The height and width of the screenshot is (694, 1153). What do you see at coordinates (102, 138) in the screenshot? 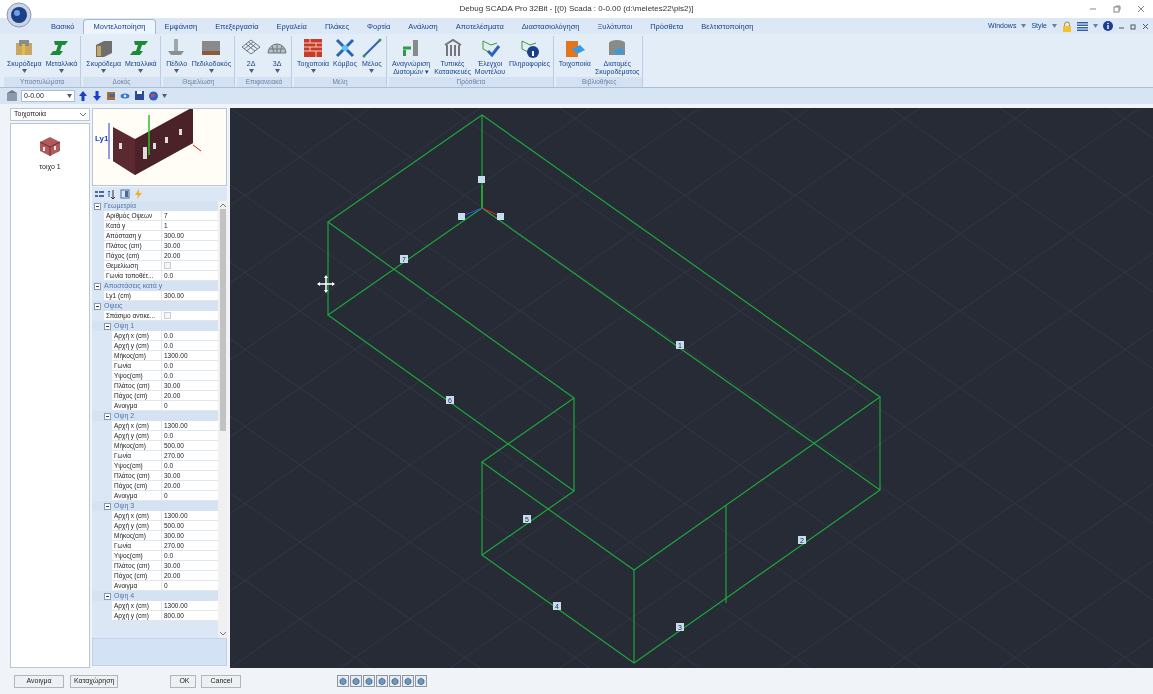
I see `dimension-label: Ly1` at bounding box center [102, 138].